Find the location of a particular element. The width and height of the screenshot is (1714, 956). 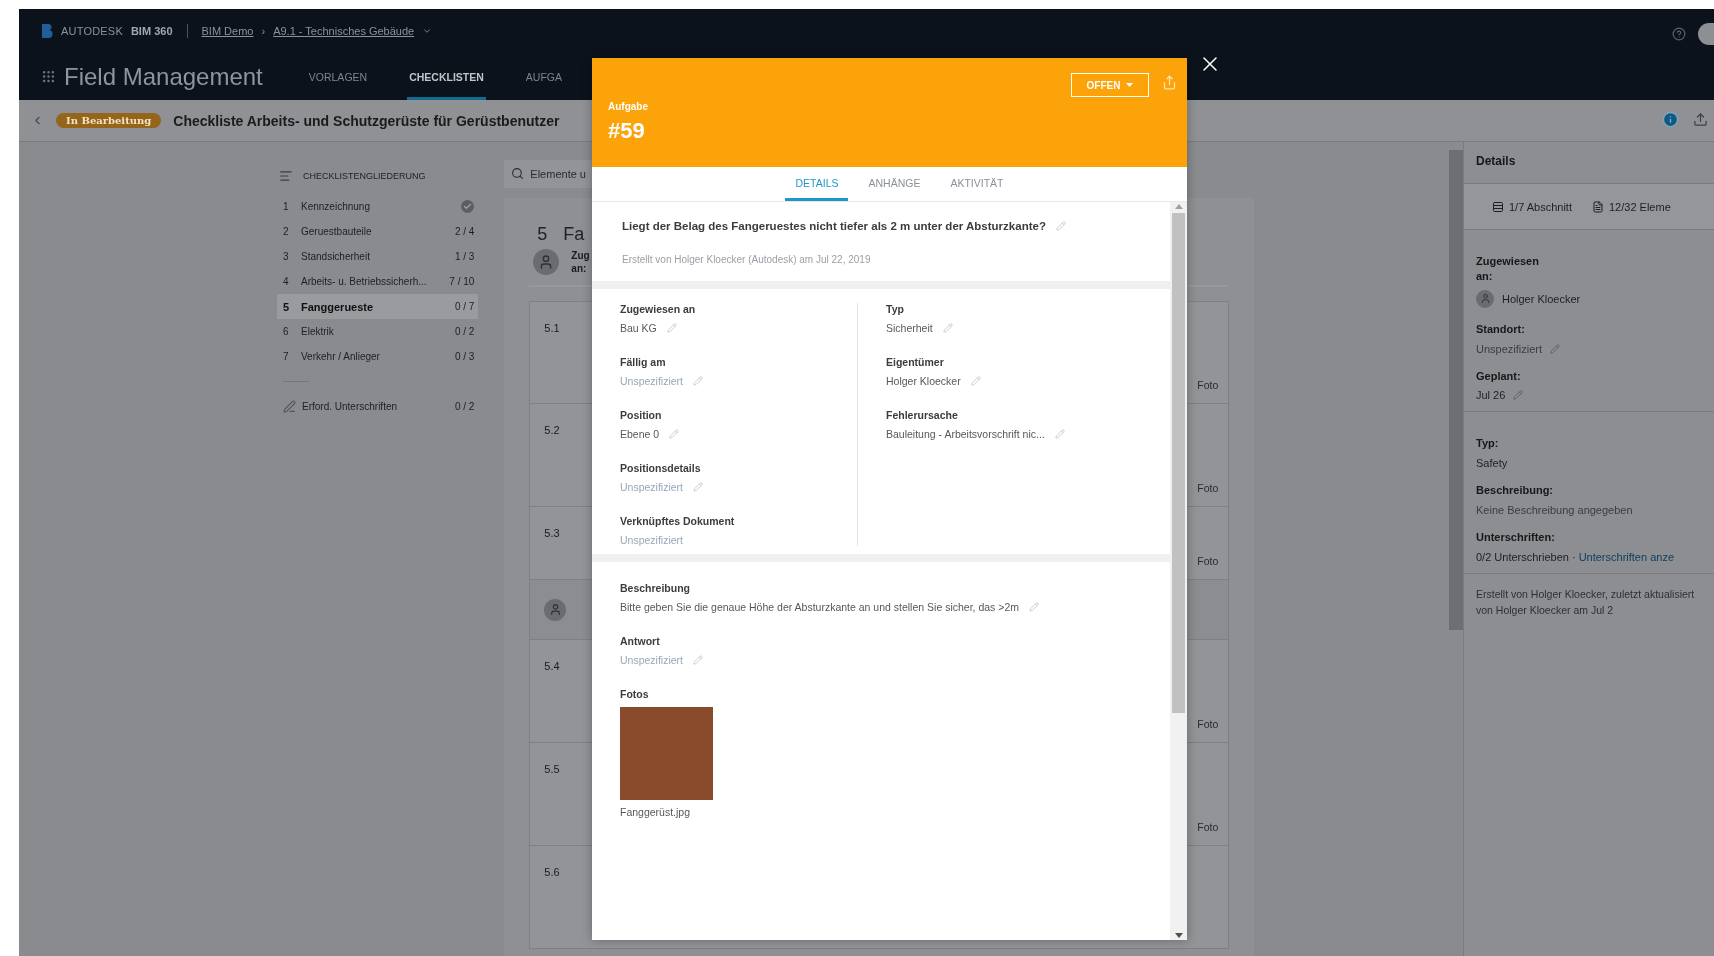

scrollbar is located at coordinates (1178, 571).